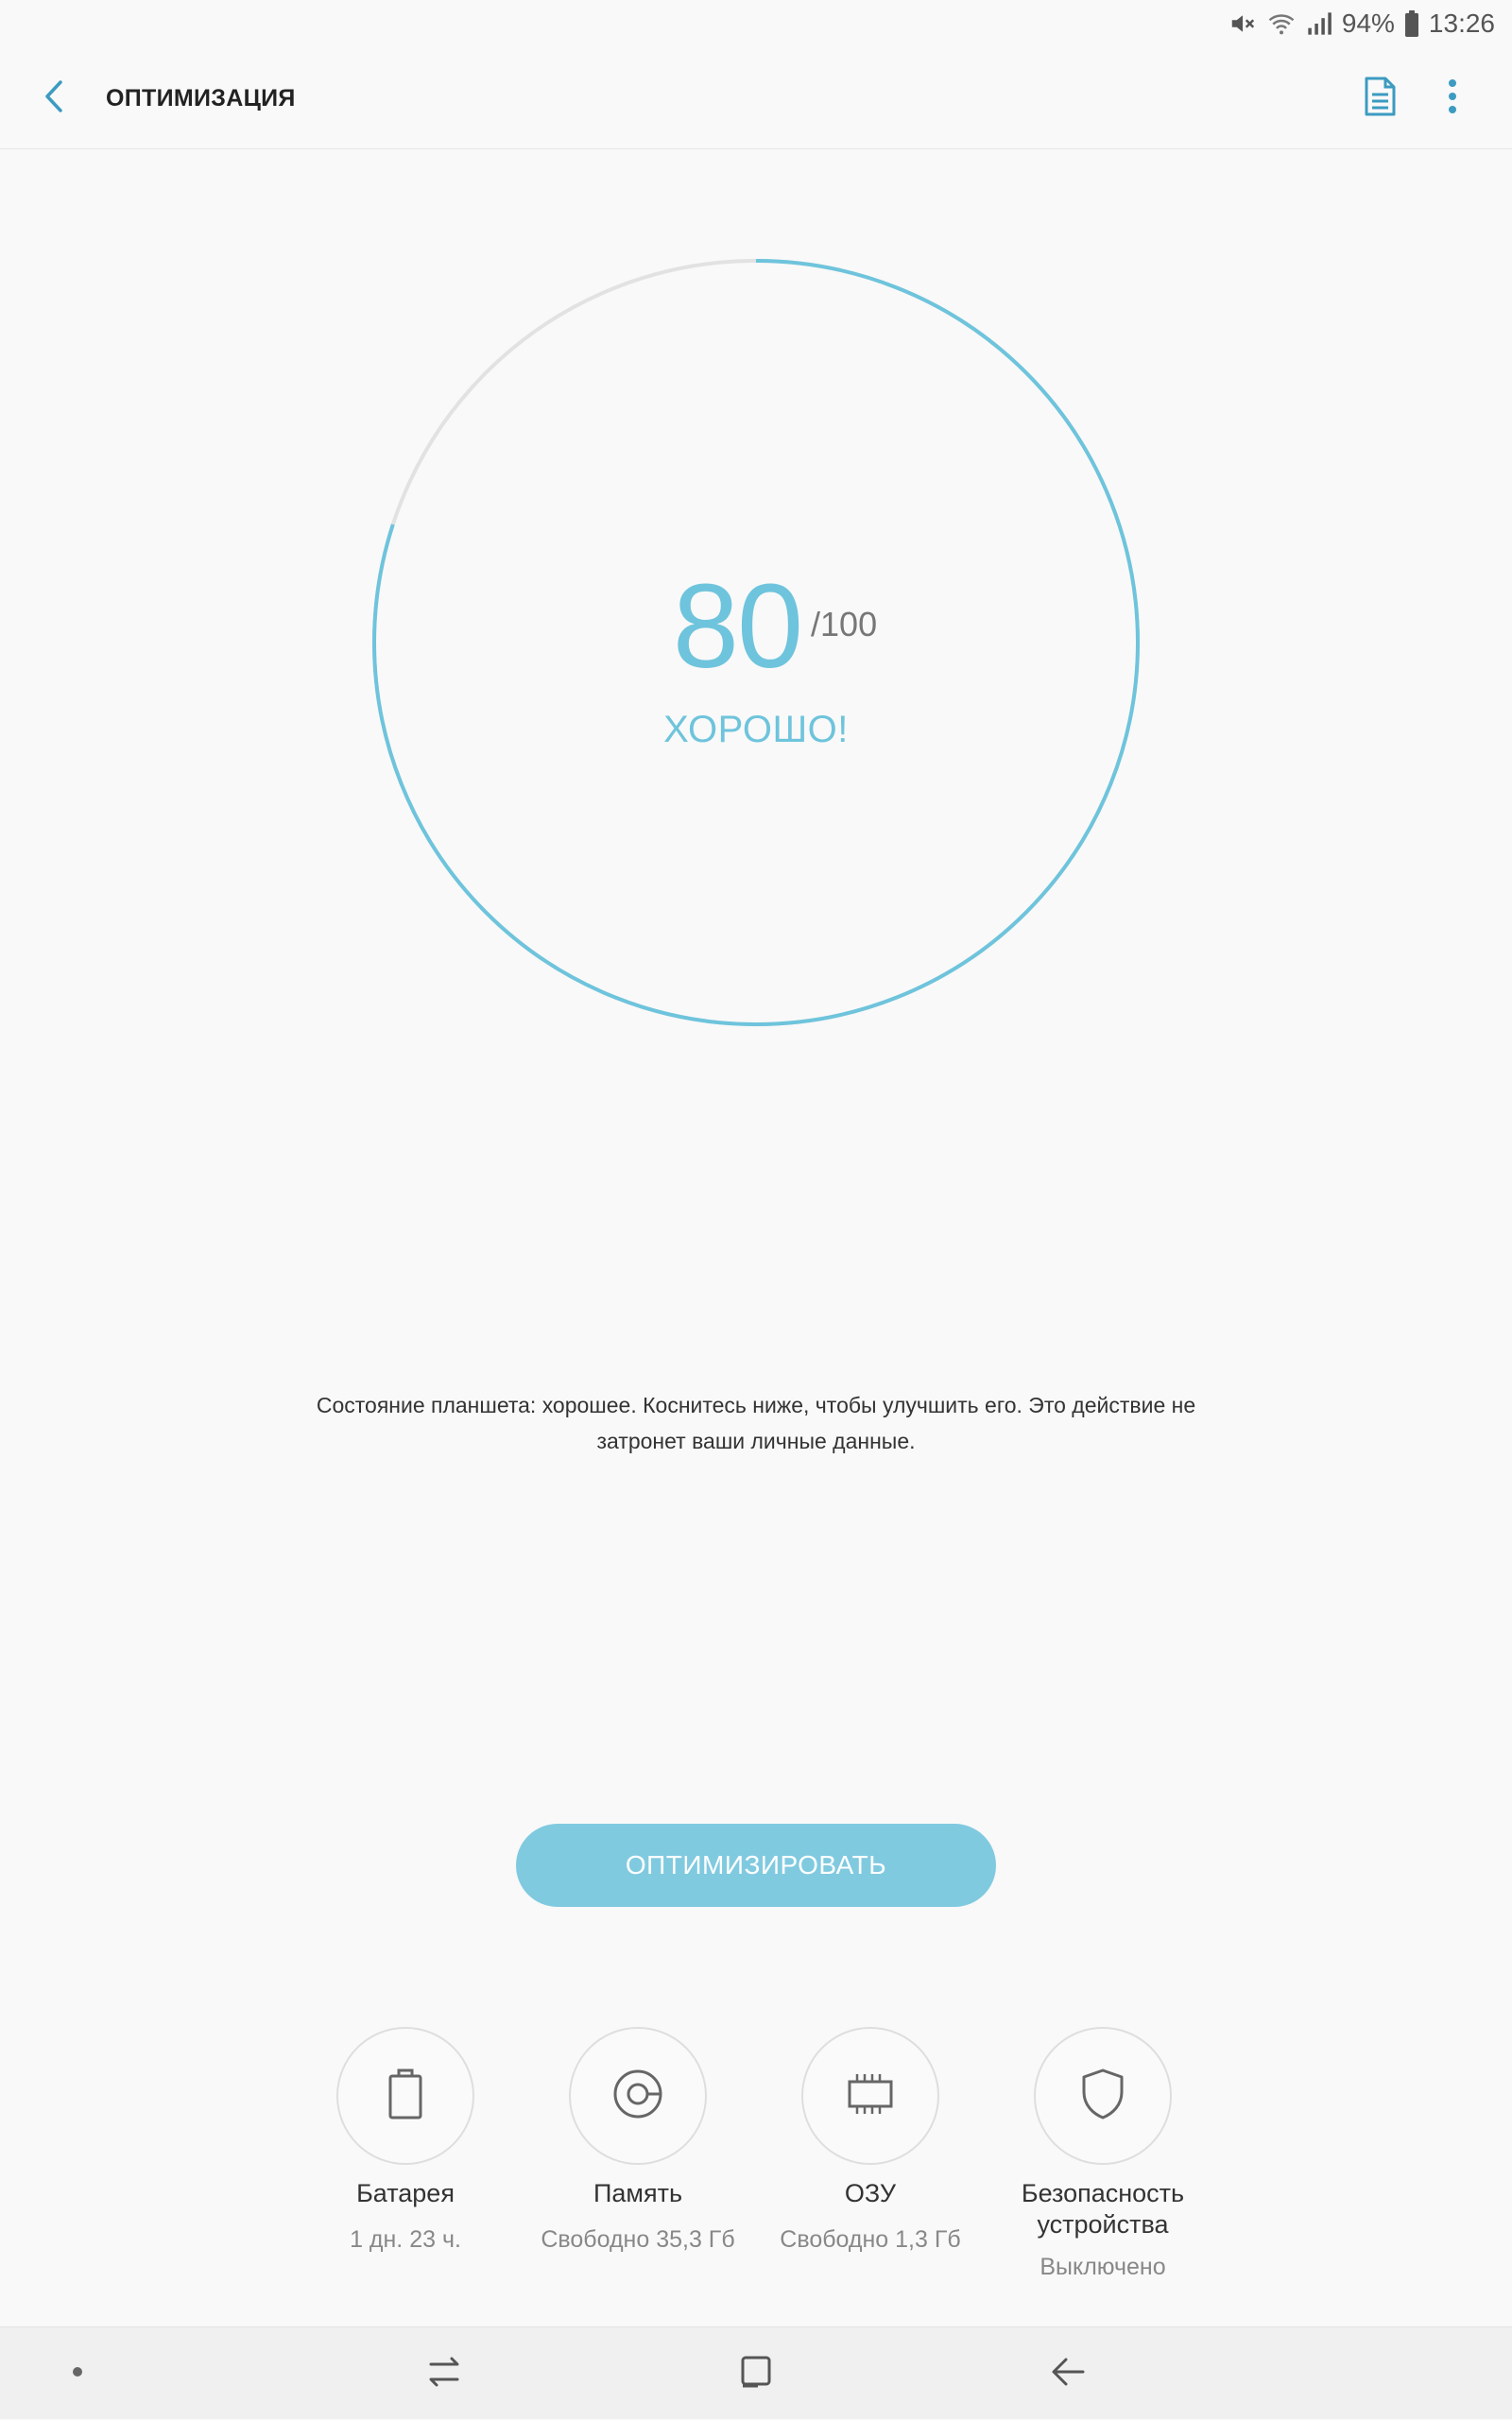 This screenshot has height=2420, width=1512. I want to click on recent-apps-button, so click(444, 2373).